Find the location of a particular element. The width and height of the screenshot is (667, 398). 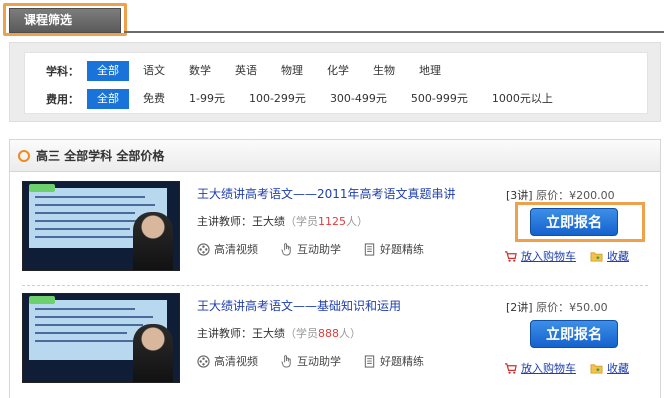

original-price: 原价：¥50.00 is located at coordinates (572, 307).